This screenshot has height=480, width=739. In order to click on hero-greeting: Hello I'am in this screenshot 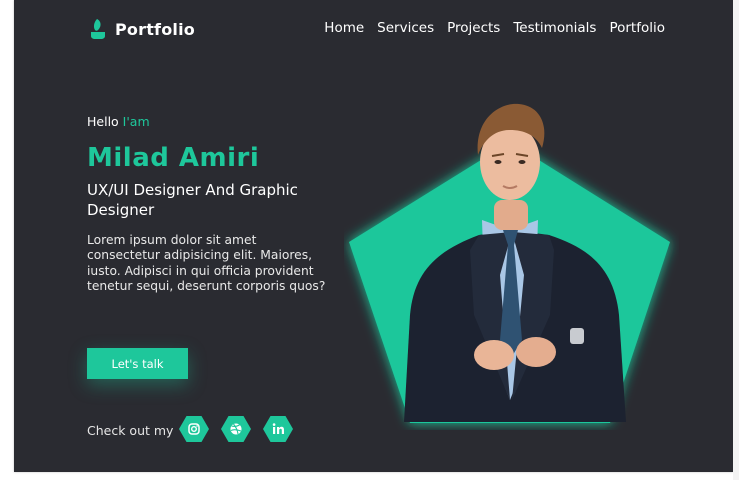, I will do `click(118, 121)`.